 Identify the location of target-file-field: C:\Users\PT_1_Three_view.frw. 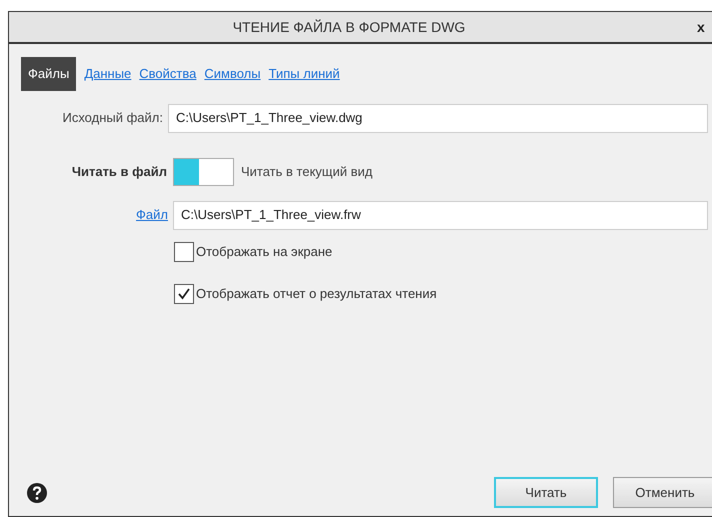
(440, 215).